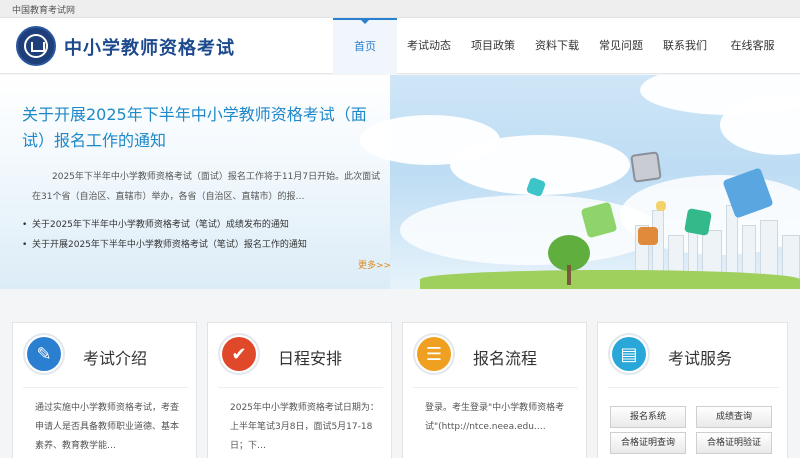 Image resolution: width=800 pixels, height=458 pixels. What do you see at coordinates (734, 443) in the screenshot?
I see `certificate-verify-button: 合格证明验证` at bounding box center [734, 443].